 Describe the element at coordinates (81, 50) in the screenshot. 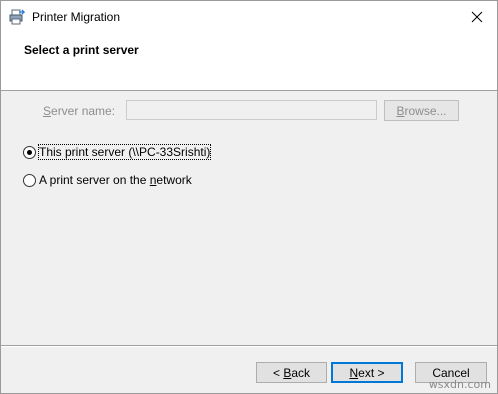

I see `page-title: Select a print server` at that location.